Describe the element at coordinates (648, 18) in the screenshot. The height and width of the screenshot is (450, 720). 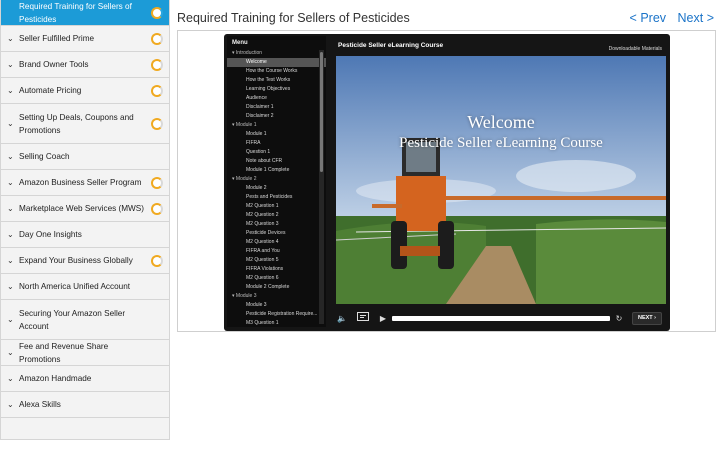
I see `prev-link: < Prev` at that location.